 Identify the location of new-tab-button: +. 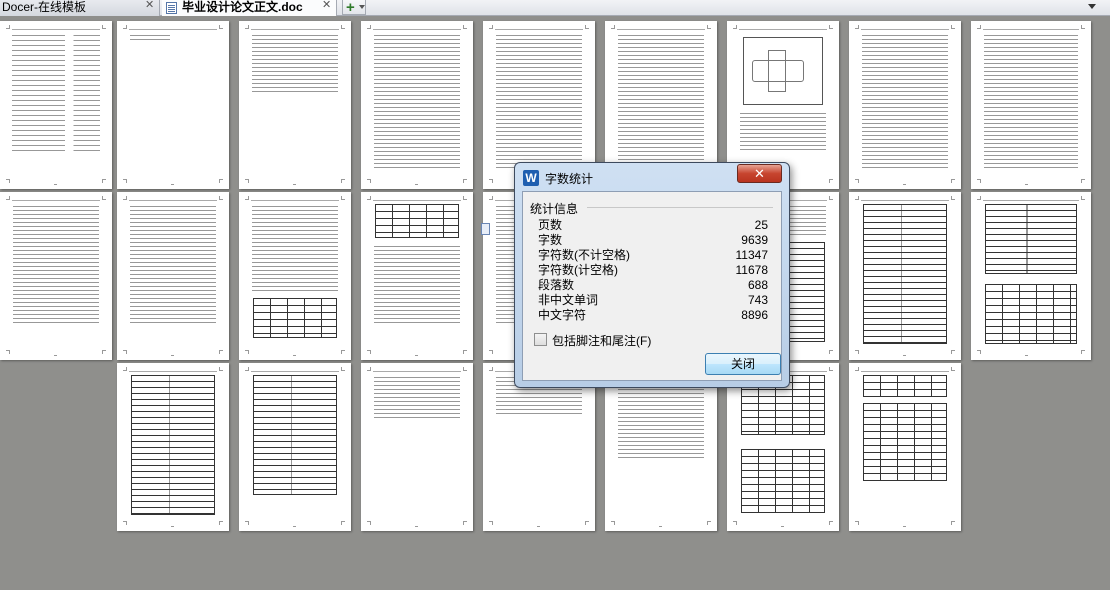
(354, 8).